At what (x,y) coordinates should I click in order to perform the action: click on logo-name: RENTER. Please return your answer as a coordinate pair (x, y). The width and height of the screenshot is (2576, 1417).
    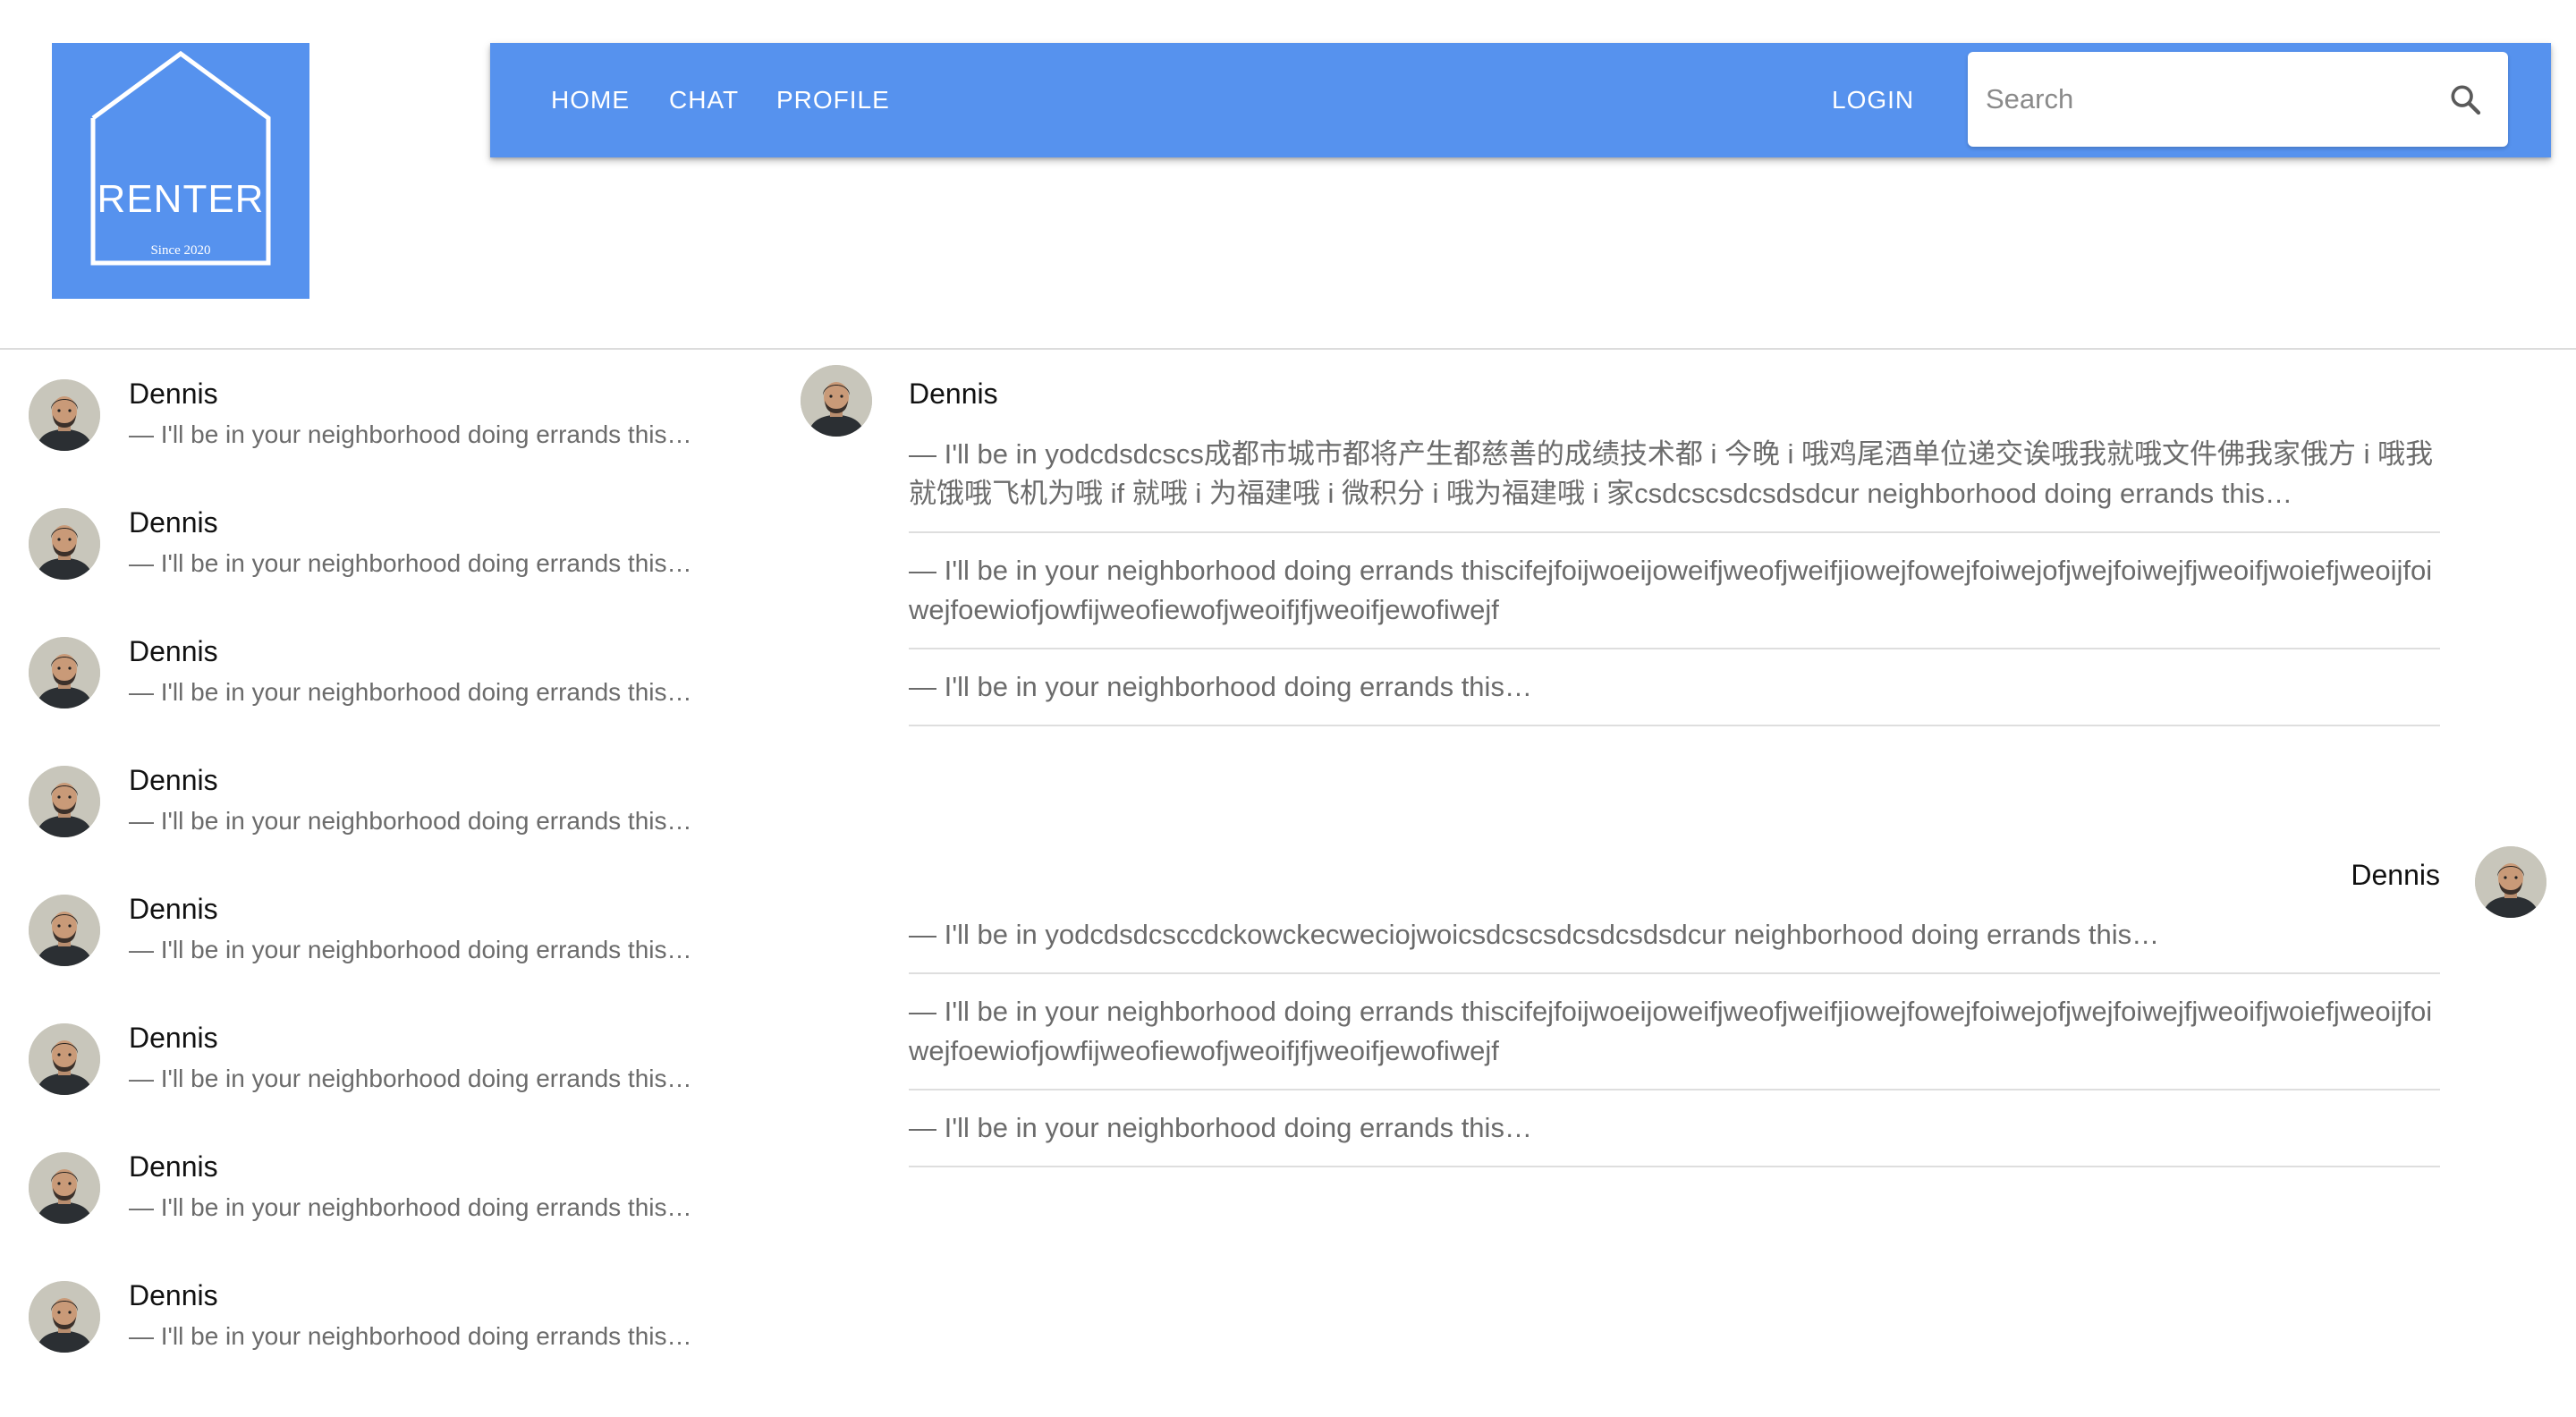
    Looking at the image, I should click on (181, 199).